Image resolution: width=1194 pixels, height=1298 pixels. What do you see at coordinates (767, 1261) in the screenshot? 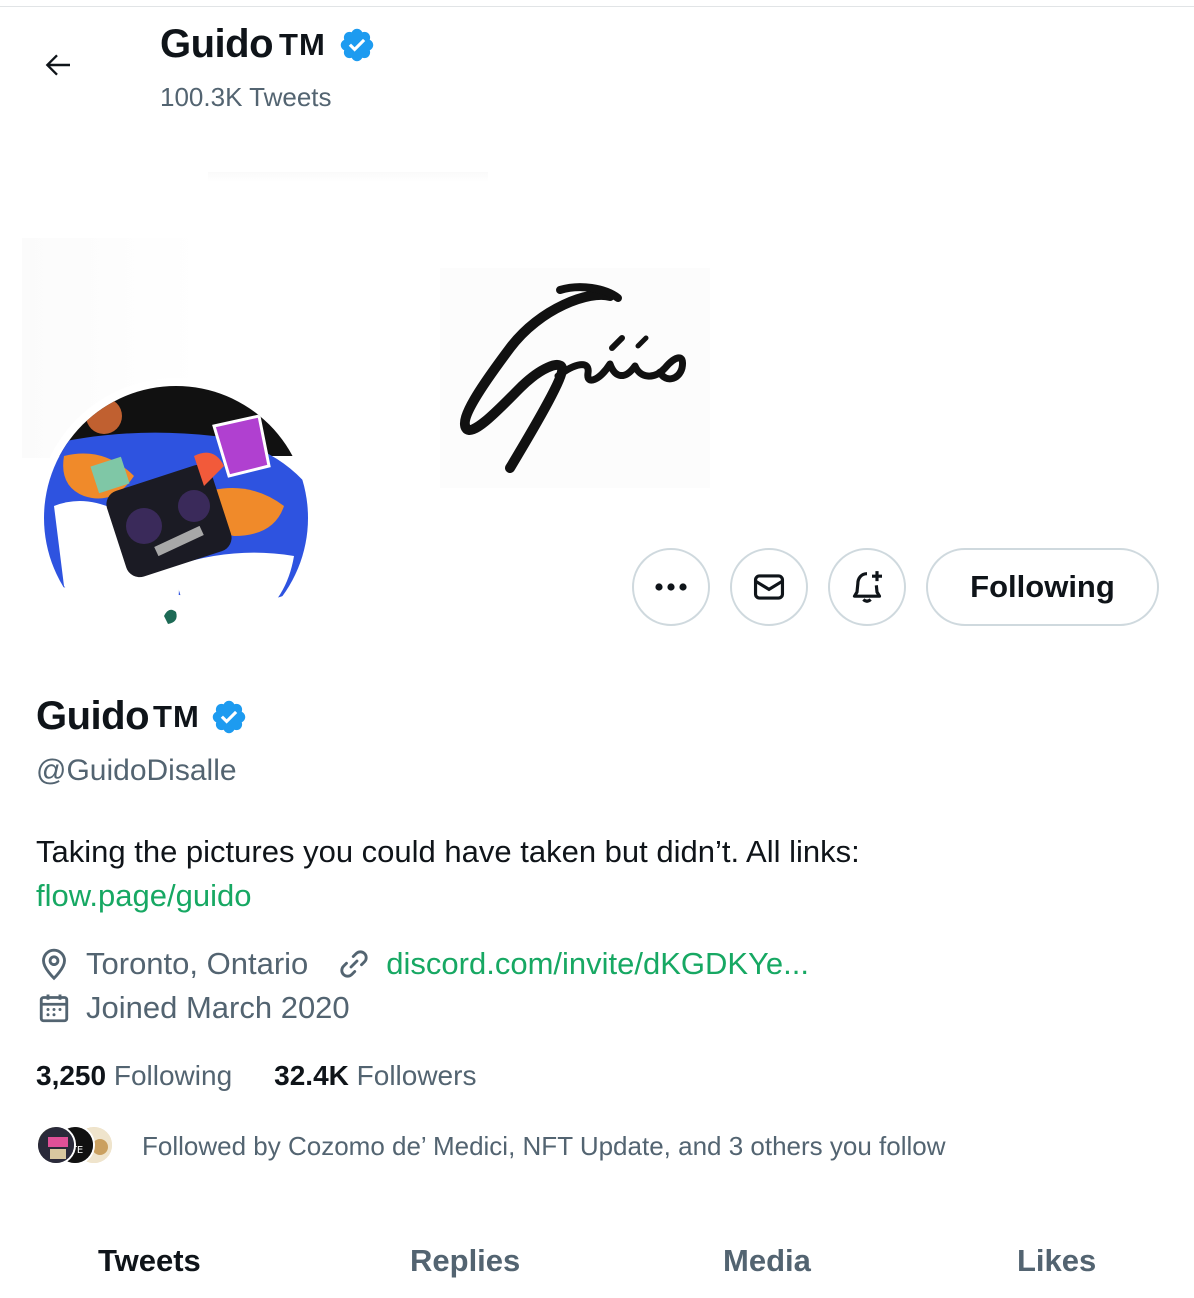
I see `tab-media: Media` at bounding box center [767, 1261].